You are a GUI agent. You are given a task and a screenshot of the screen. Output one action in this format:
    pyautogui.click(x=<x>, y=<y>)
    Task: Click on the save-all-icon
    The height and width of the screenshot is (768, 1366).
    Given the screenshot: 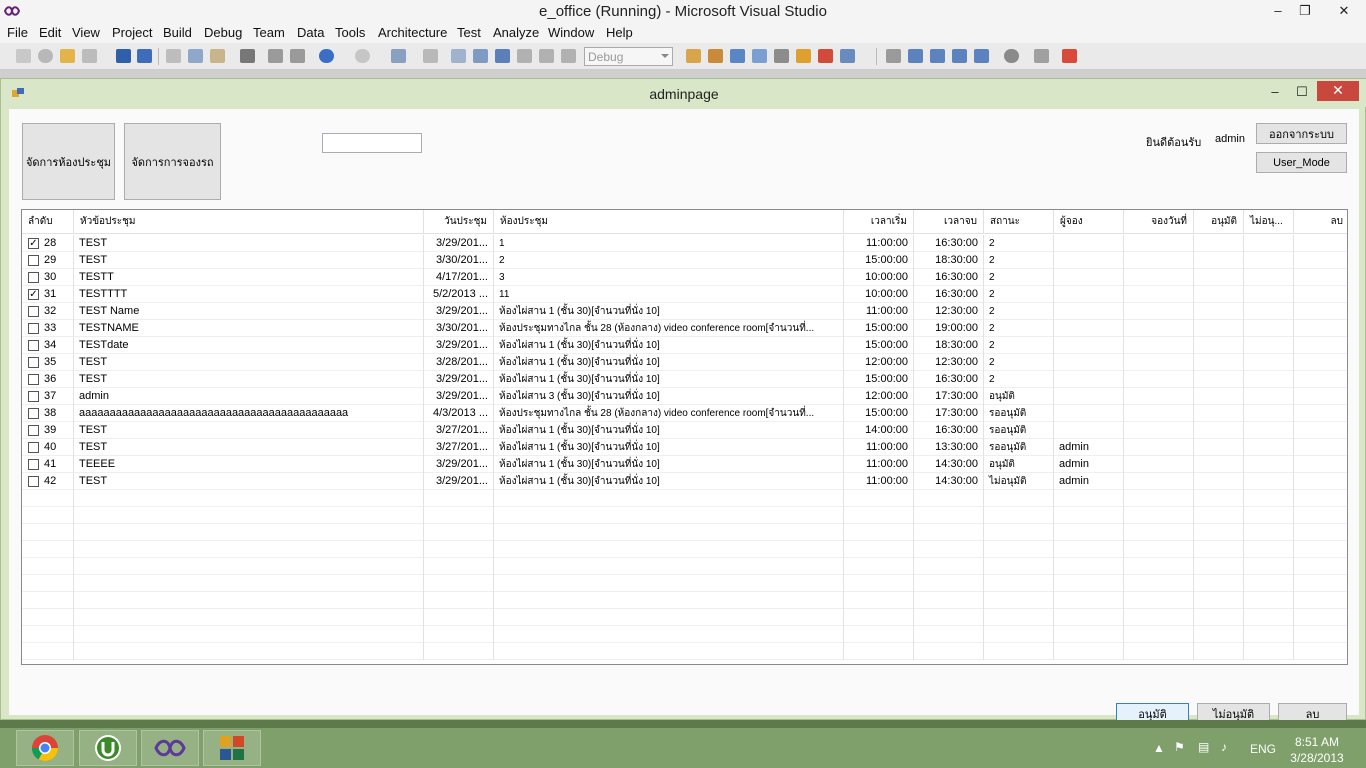 What is the action you would take?
    pyautogui.click(x=144, y=56)
    